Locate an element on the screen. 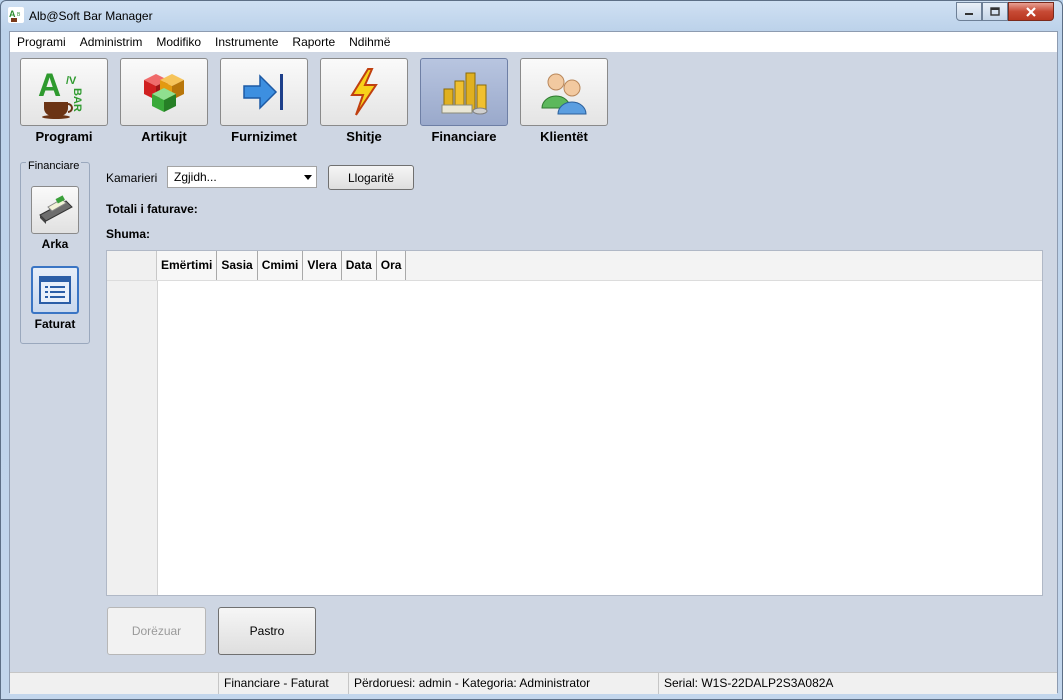  total-invoices-label: Totali i faturave: is located at coordinates (152, 209).